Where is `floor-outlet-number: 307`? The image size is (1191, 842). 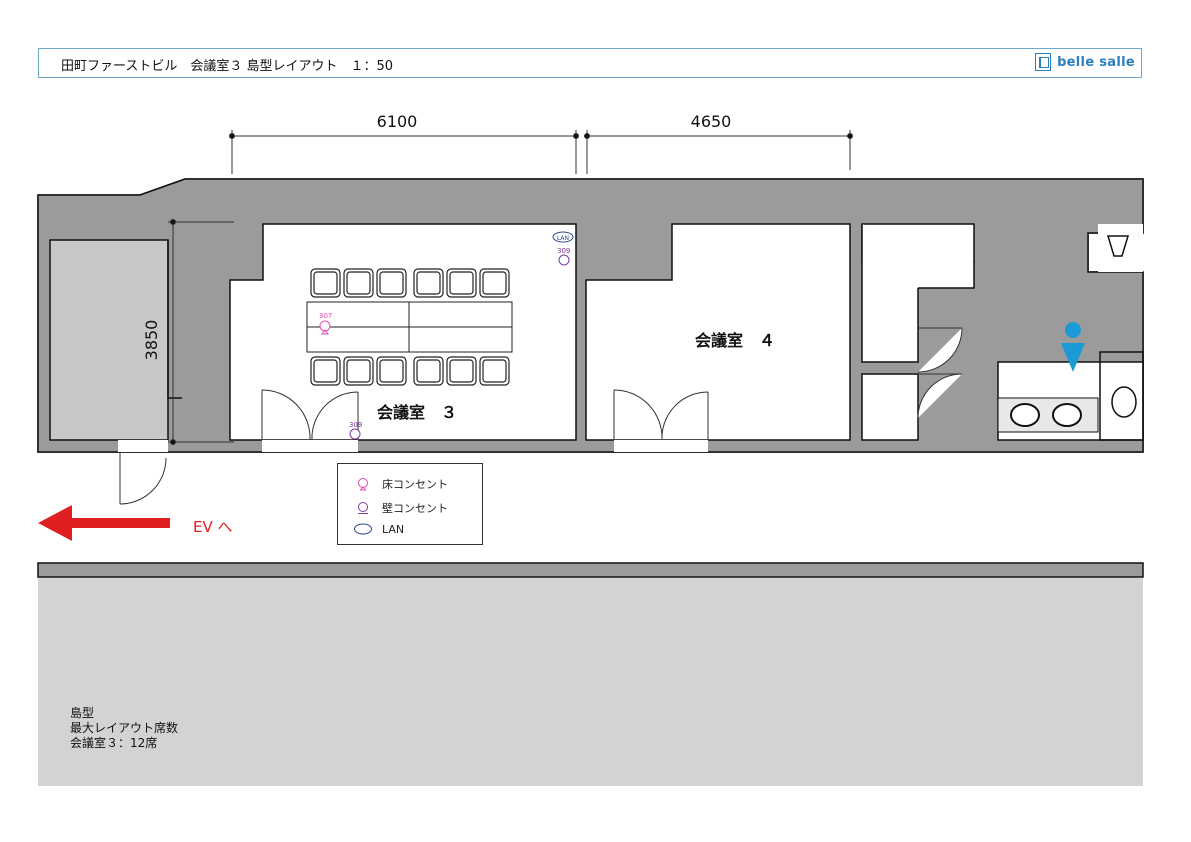
floor-outlet-number: 307 is located at coordinates (325, 316).